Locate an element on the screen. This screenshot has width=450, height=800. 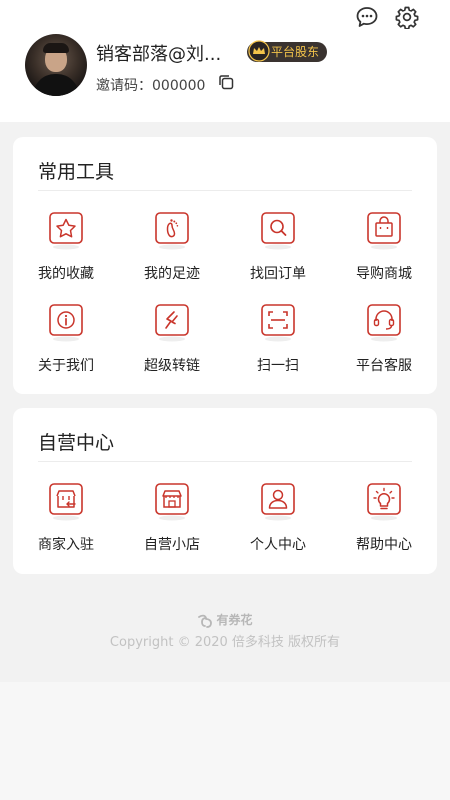
search-icon is located at coordinates (278, 231).